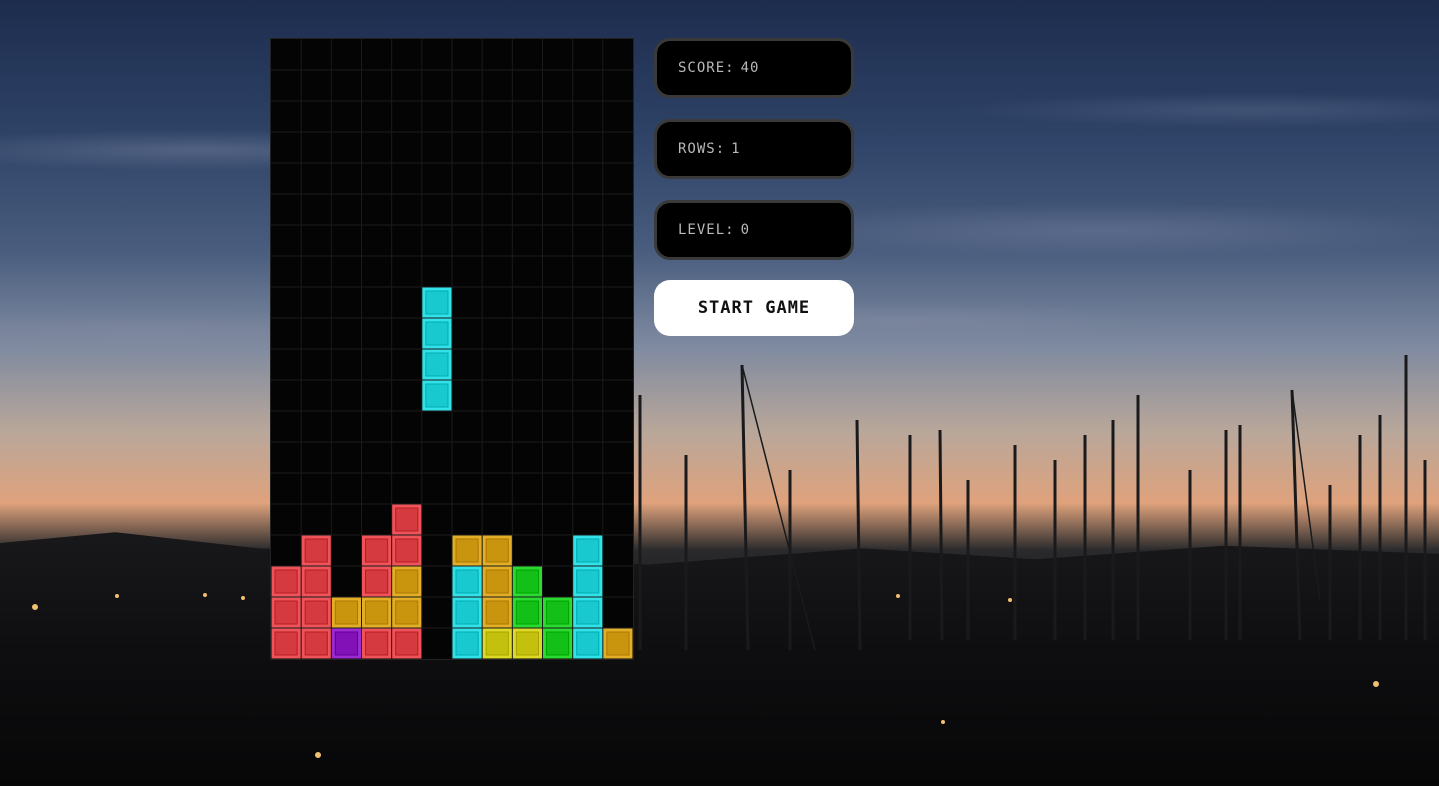  I want to click on score-display: SCORE: 40, so click(754, 68).